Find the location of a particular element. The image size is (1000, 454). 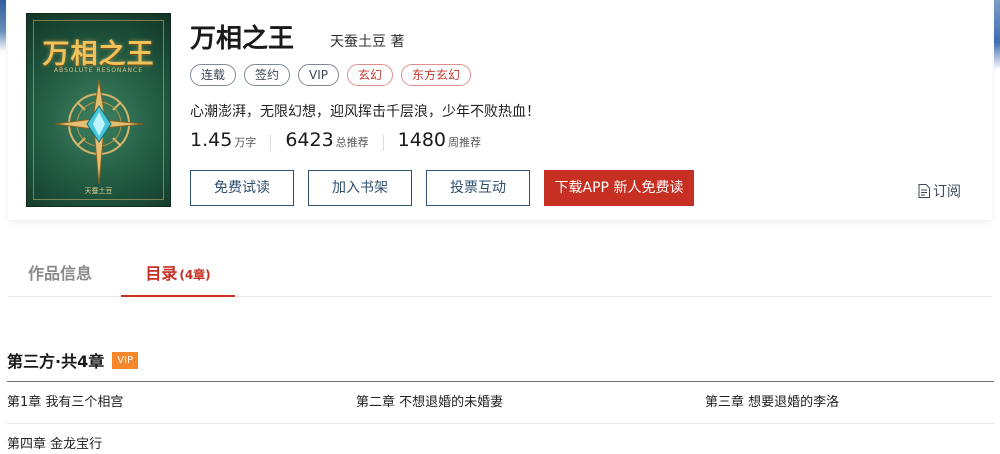

tab-table-of-contents: 目录 (4章) is located at coordinates (178, 276).